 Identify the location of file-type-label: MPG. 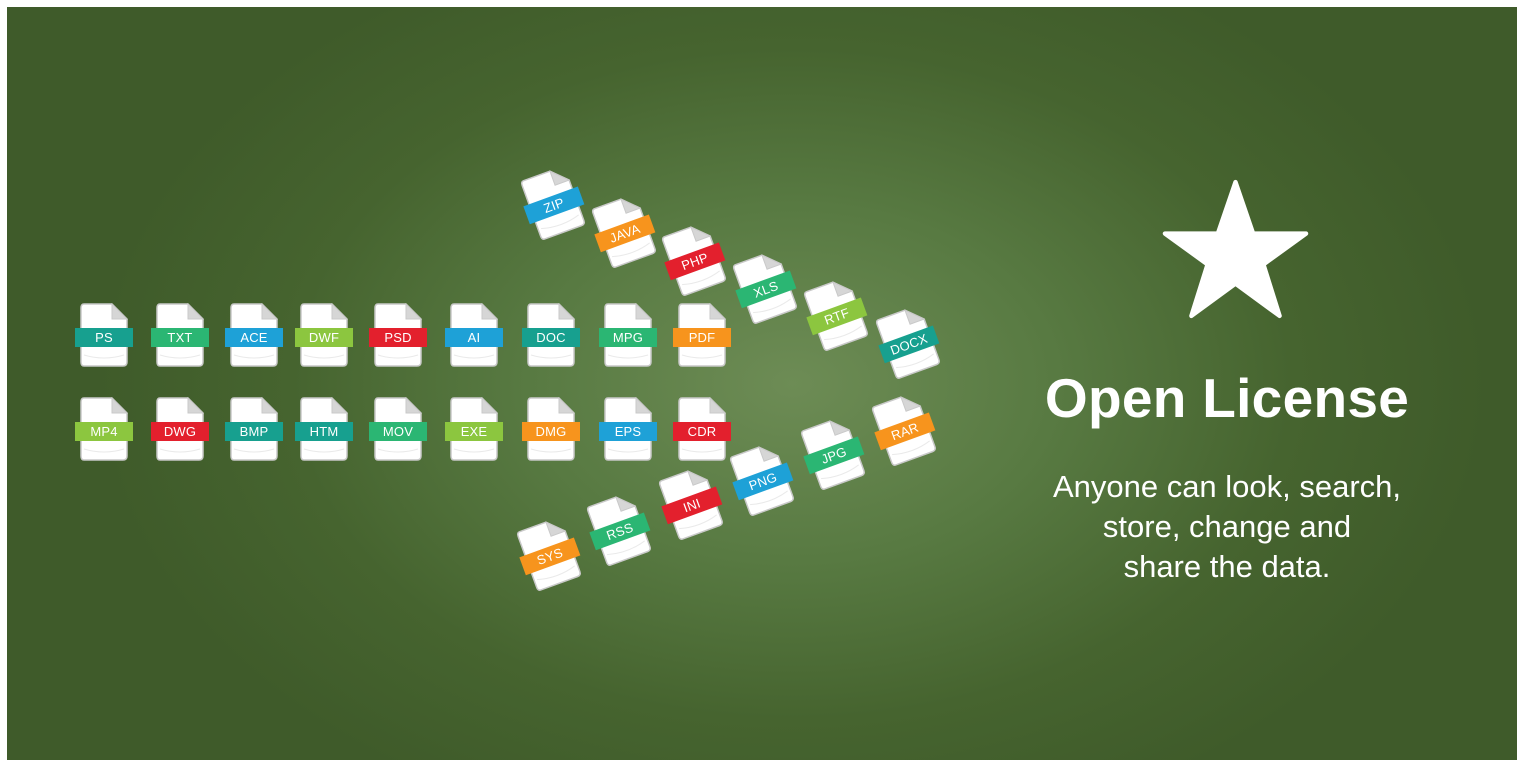
(628, 337).